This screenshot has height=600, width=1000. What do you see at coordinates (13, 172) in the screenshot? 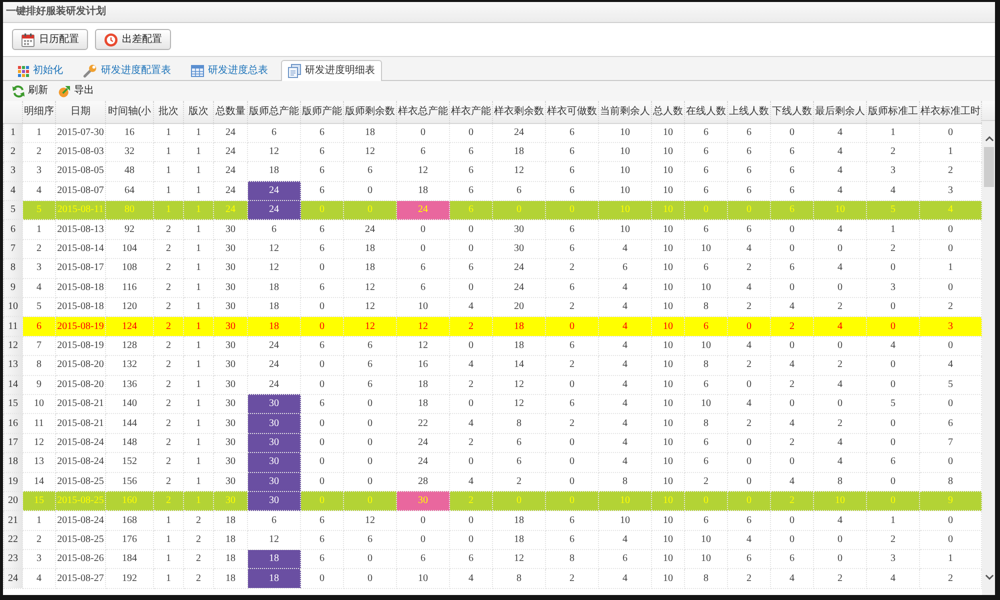
I see `row-number: 3` at bounding box center [13, 172].